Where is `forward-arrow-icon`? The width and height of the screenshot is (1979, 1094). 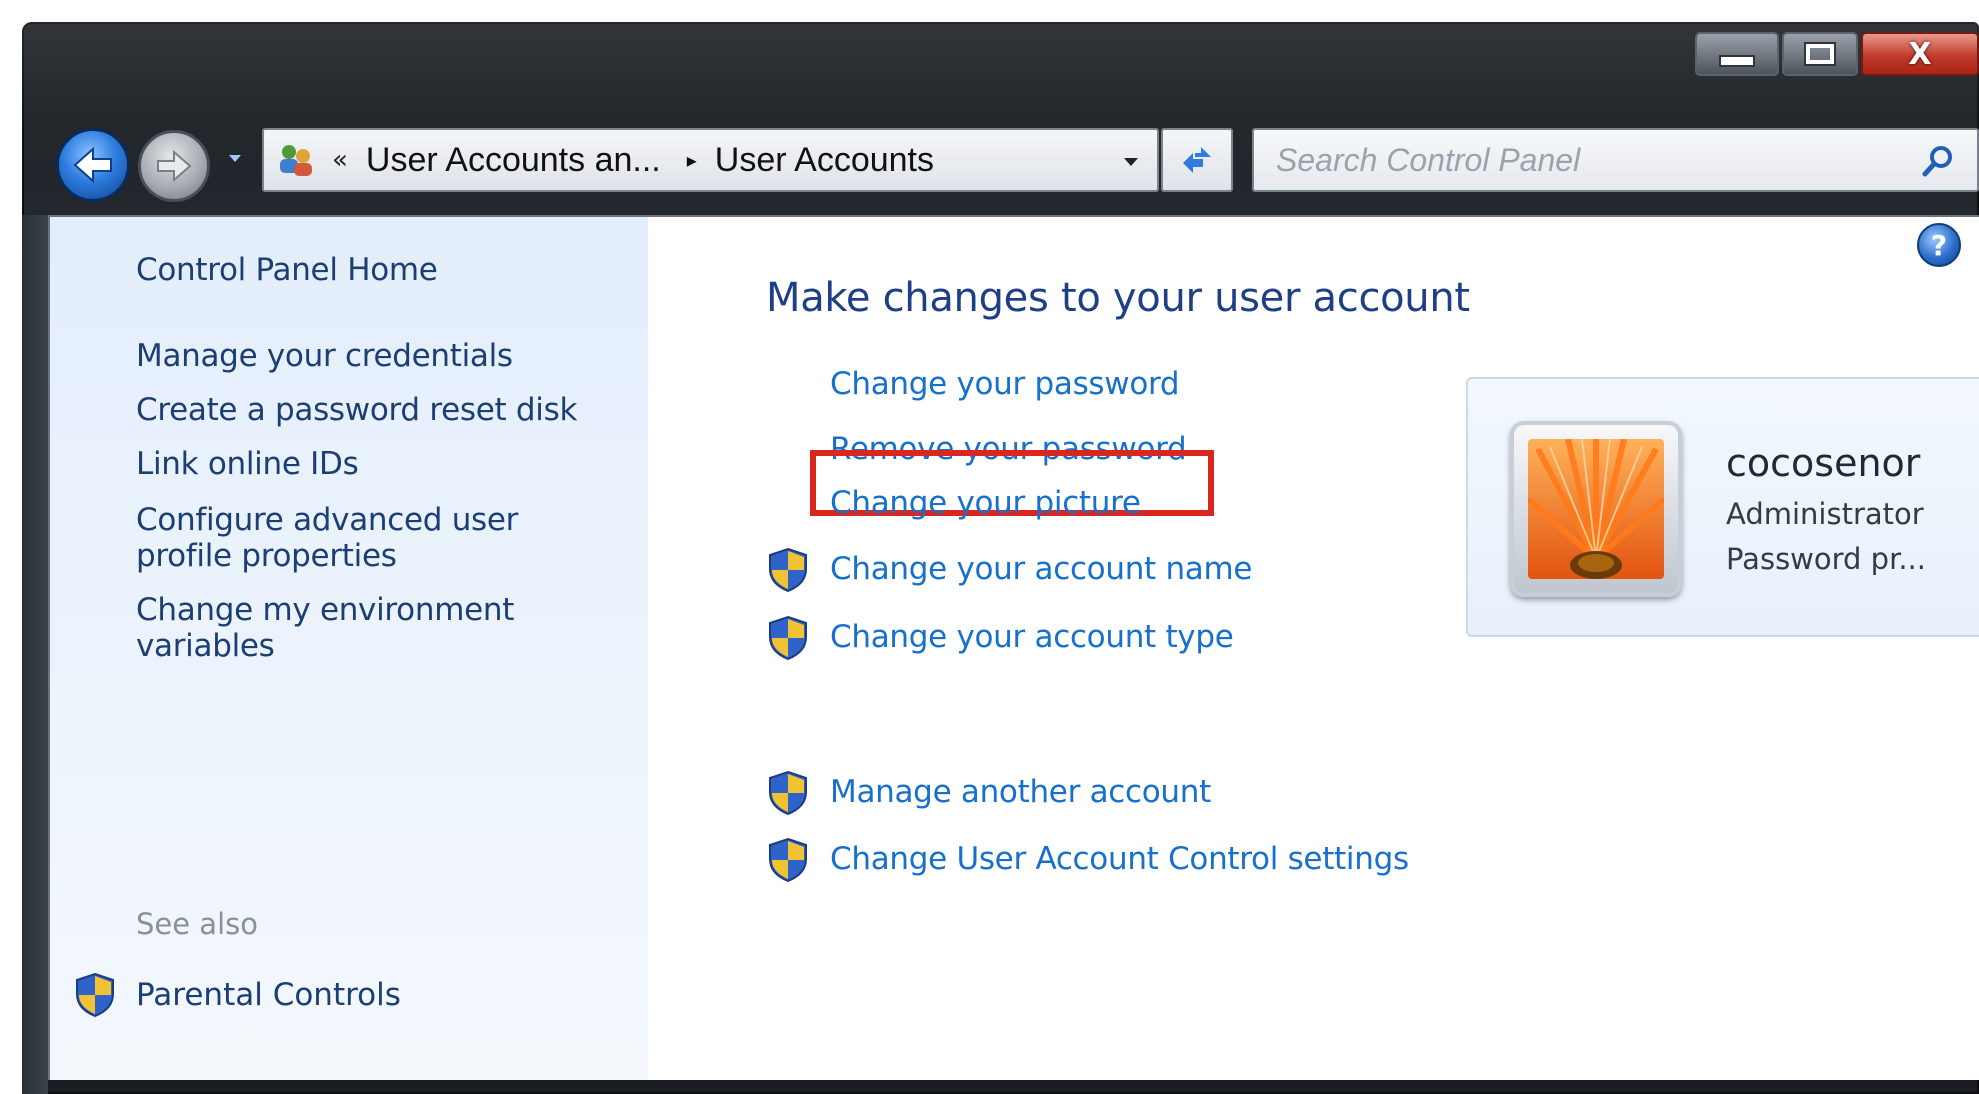
forward-arrow-icon is located at coordinates (174, 166).